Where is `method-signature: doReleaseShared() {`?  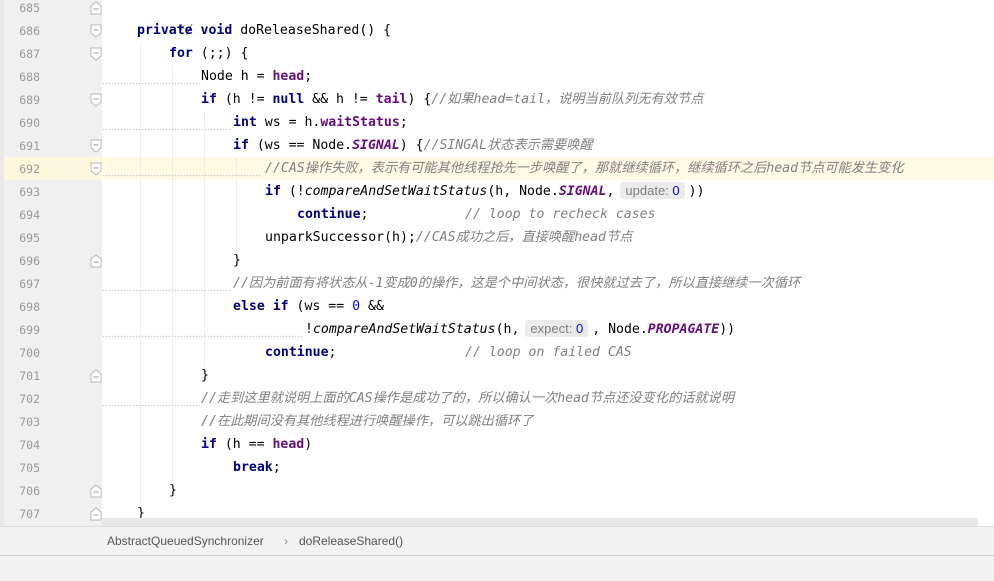 method-signature: doReleaseShared() { is located at coordinates (312, 30).